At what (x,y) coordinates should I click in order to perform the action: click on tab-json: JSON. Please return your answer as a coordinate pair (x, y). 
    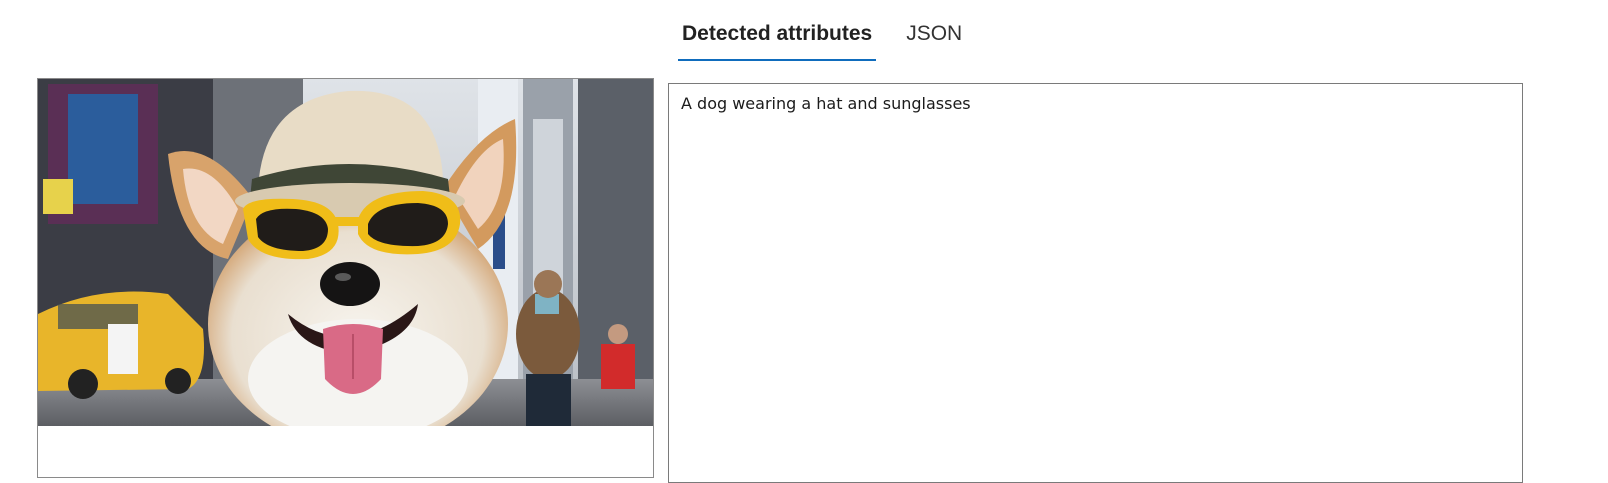
    Looking at the image, I should click on (934, 34).